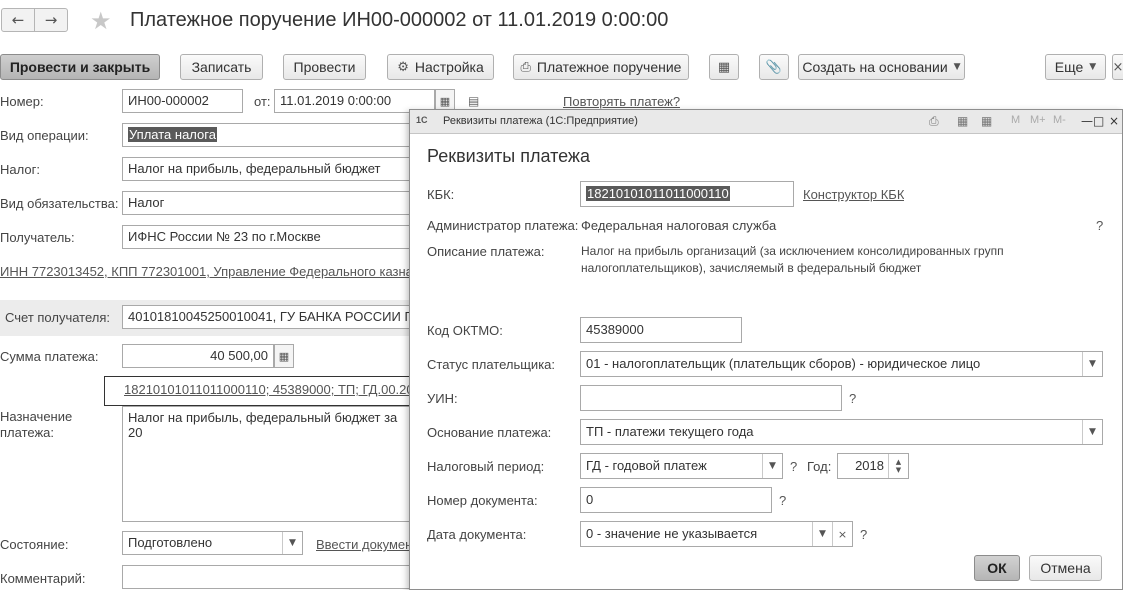 The height and width of the screenshot is (590, 1123). I want to click on forward-button: →, so click(51, 20).